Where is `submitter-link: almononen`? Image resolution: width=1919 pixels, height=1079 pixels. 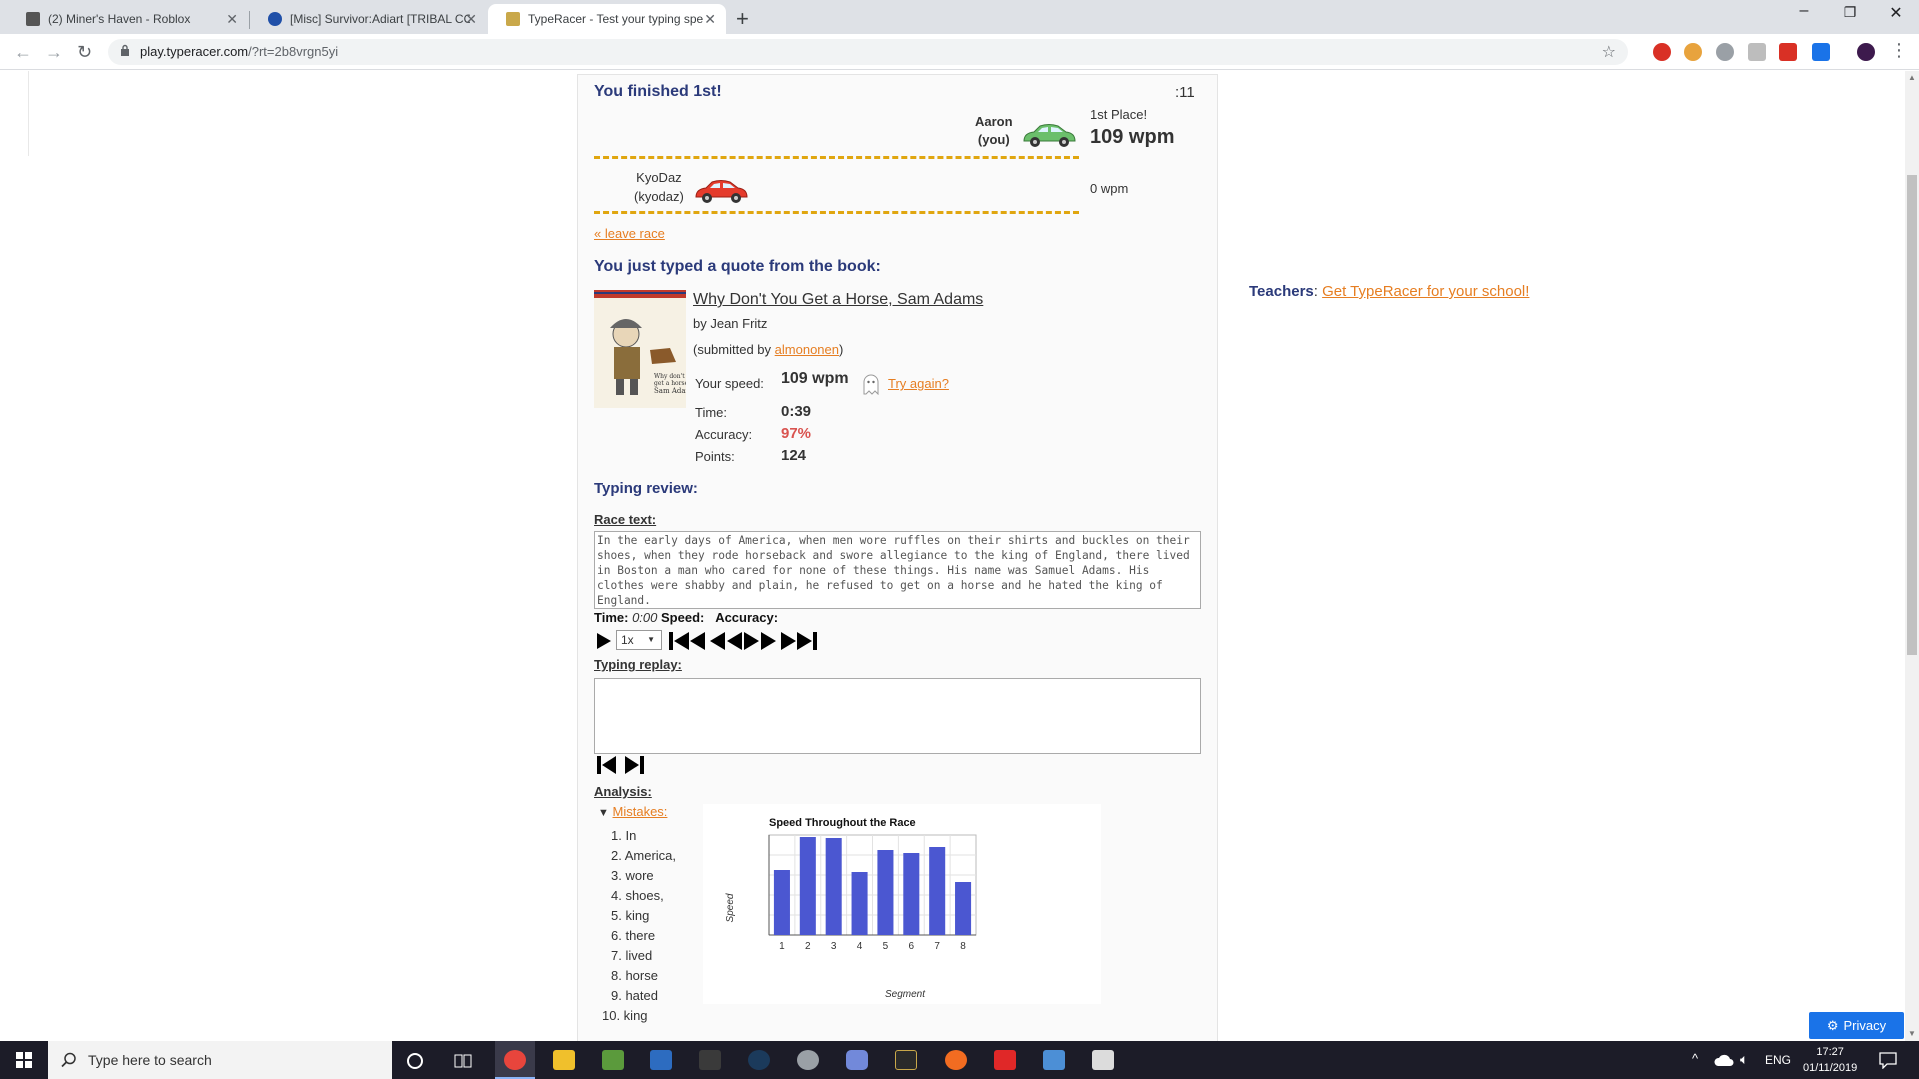 submitter-link: almononen is located at coordinates (807, 349).